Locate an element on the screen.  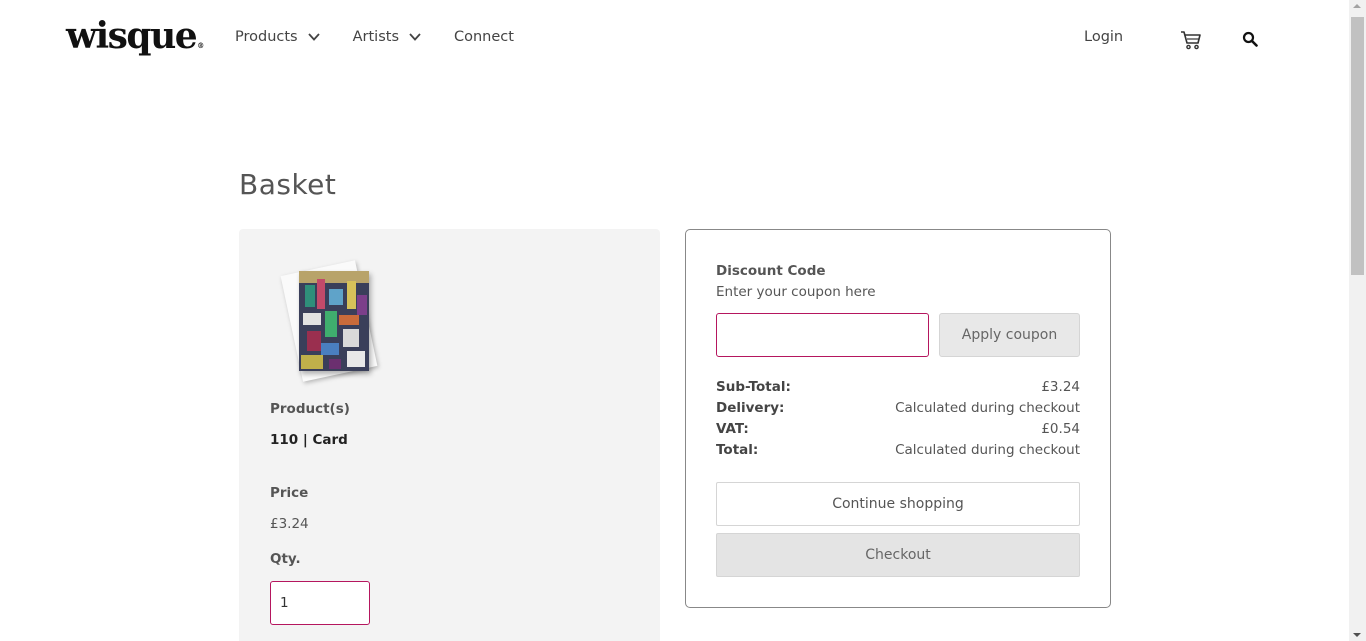
subtotal-row: Sub-Total: £3.24 is located at coordinates (898, 389).